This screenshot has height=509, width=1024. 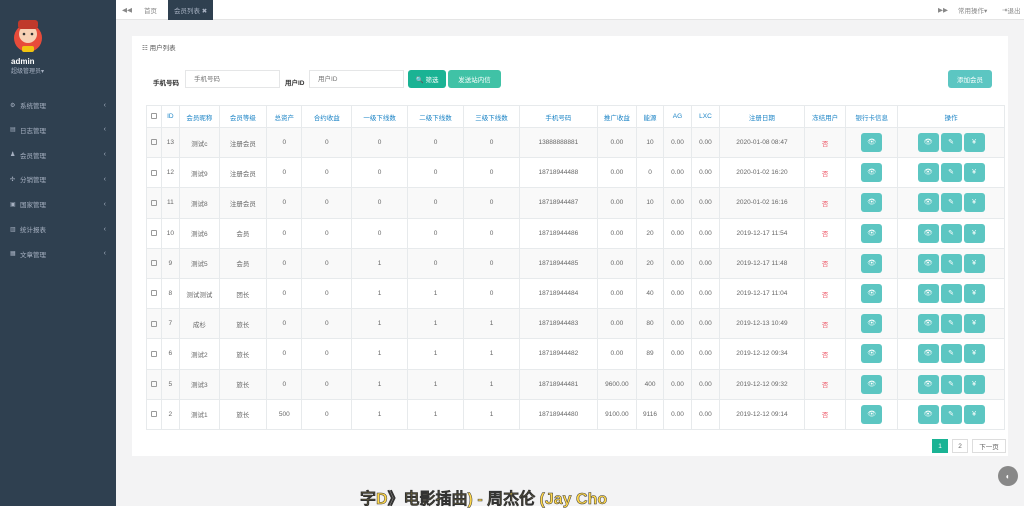 I want to click on sidebar-item-6: ▦ 文章管理 ‹, so click(x=58, y=254).